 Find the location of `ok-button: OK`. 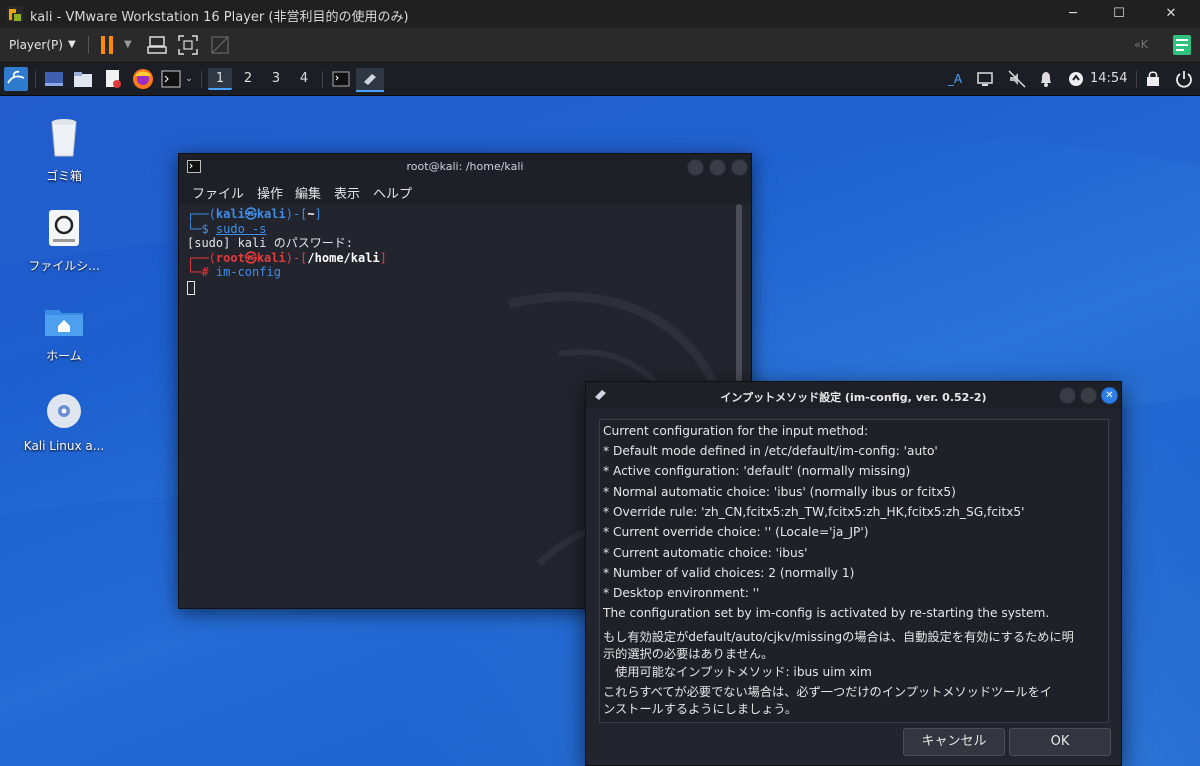

ok-button: OK is located at coordinates (1060, 742).